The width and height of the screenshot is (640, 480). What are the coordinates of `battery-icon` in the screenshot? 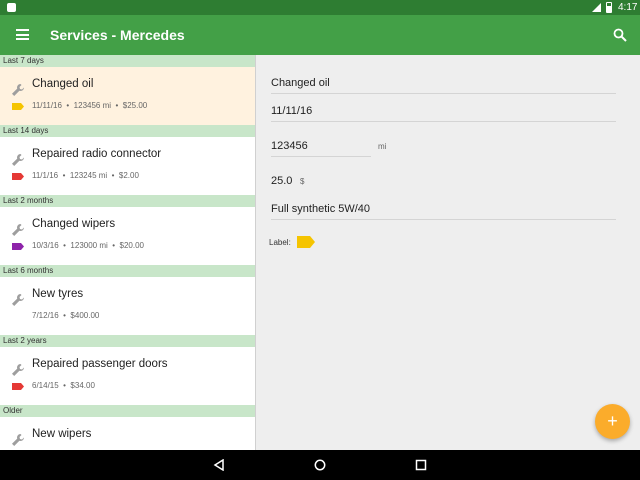 It's located at (609, 7).